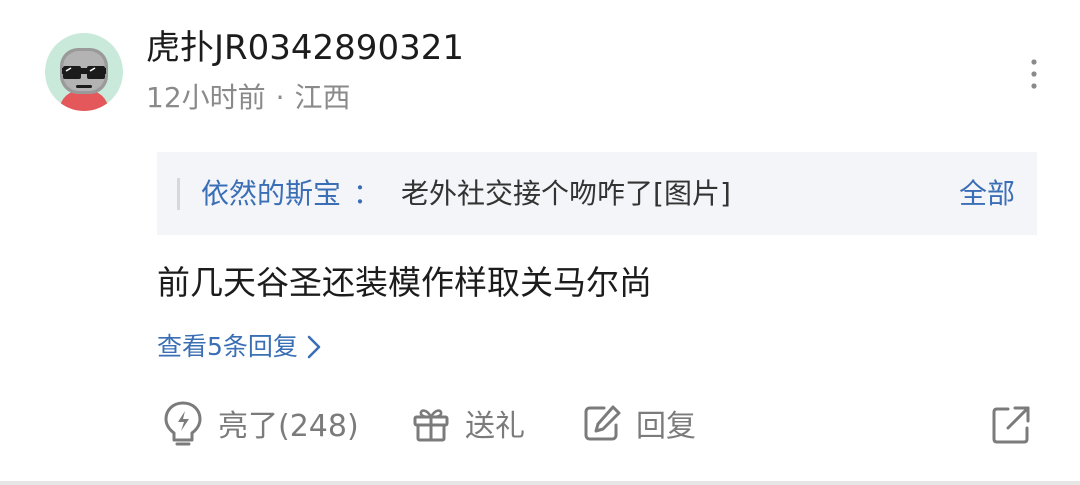  I want to click on quote-text: 依然的斯宝 ： 老外社交接个吻咋了[图片], so click(466, 194).